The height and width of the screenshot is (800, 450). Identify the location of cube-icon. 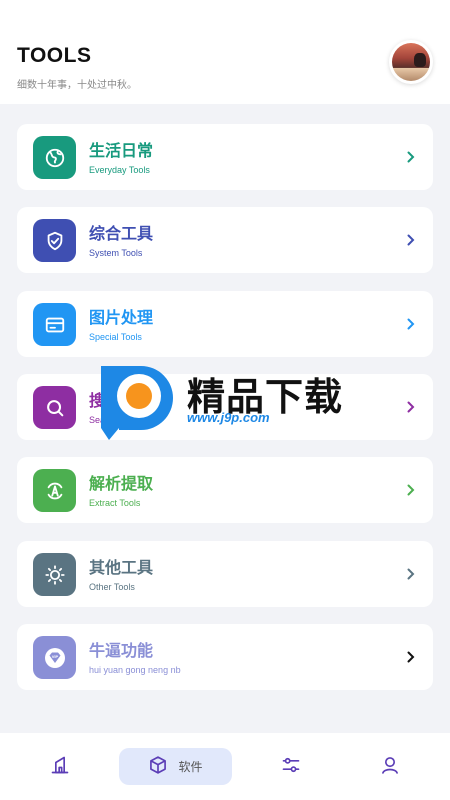
(158, 767).